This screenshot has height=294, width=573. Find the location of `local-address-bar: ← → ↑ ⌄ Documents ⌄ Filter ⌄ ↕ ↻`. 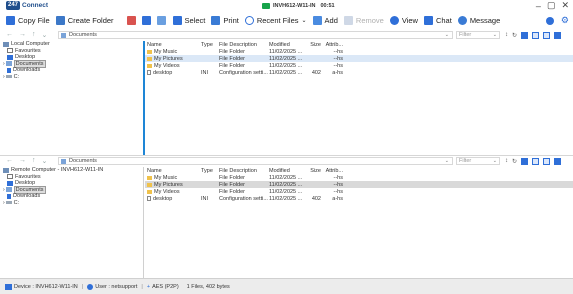

local-address-bar: ← → ↑ ⌄ Documents ⌄ Filter ⌄ ↕ ↻ is located at coordinates (286, 35).